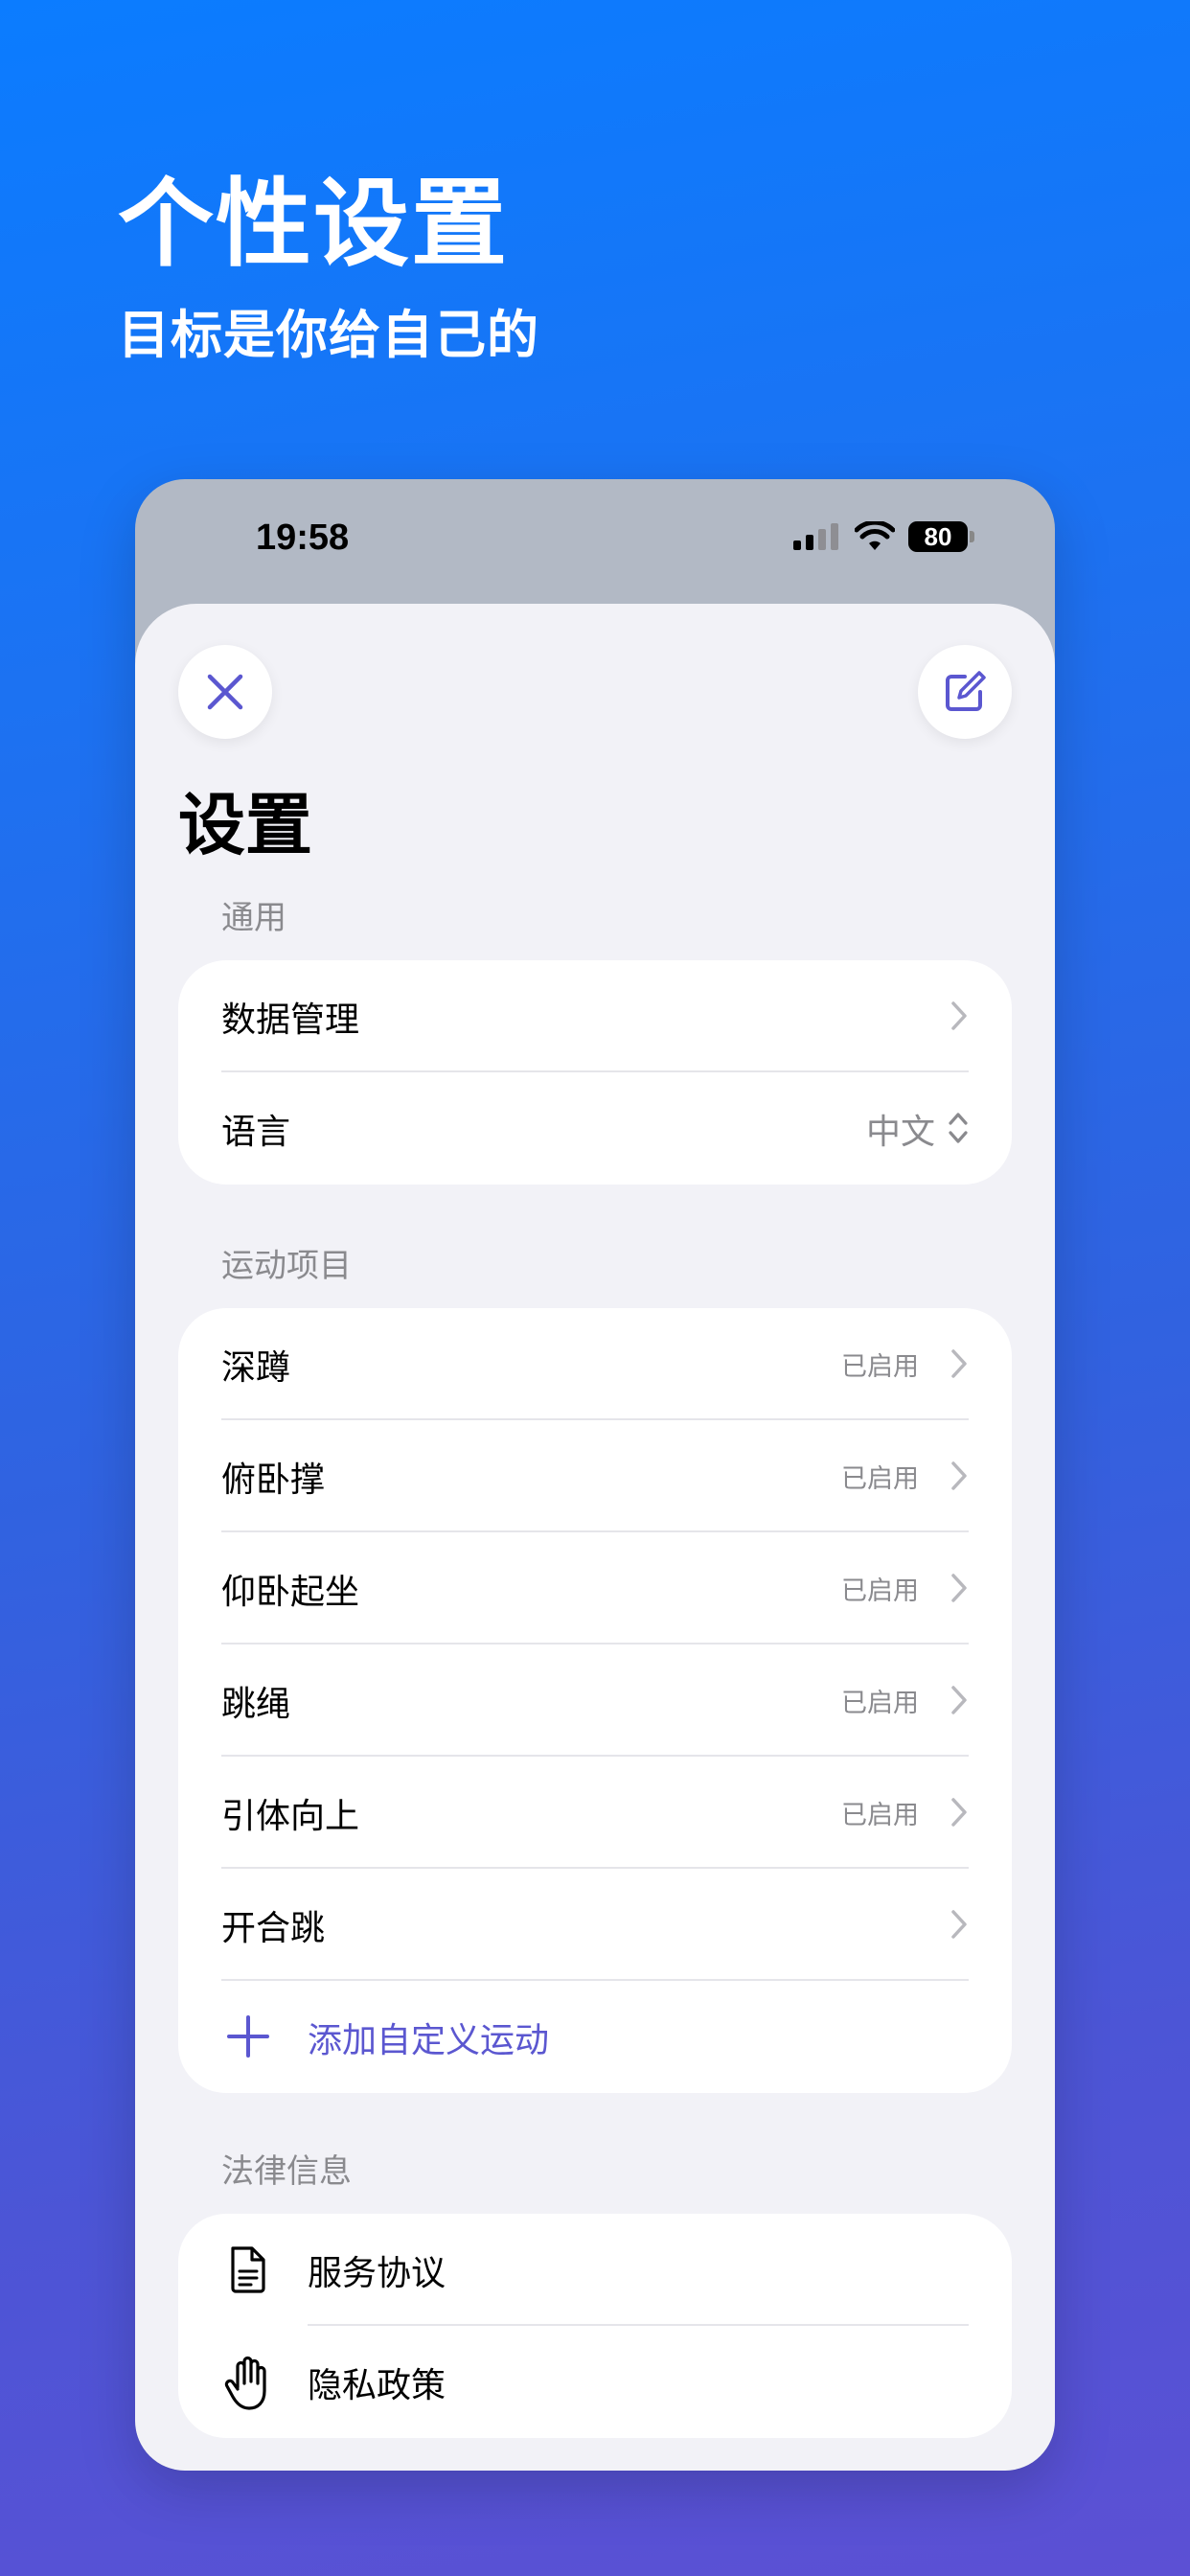  What do you see at coordinates (595, 1925) in the screenshot?
I see `exercise-row-jumping-jack: 开合跳` at bounding box center [595, 1925].